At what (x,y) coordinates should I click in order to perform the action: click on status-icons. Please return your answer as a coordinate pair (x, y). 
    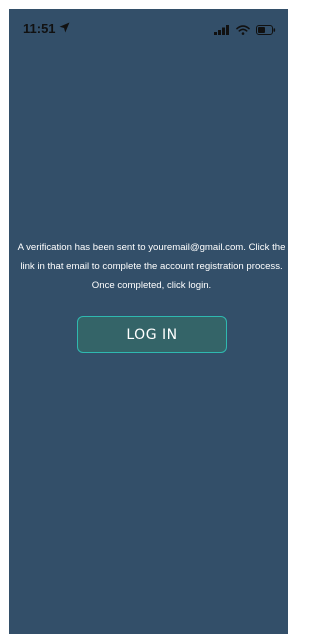
    Looking at the image, I should click on (245, 31).